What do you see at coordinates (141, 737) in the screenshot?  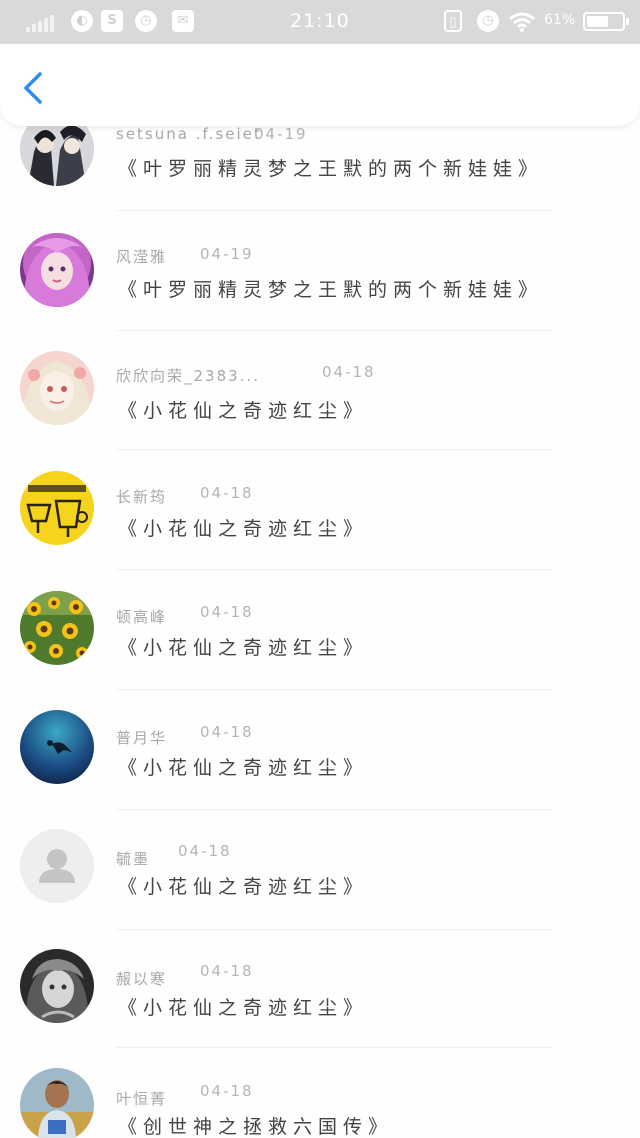 I see `user-name: 普月华` at bounding box center [141, 737].